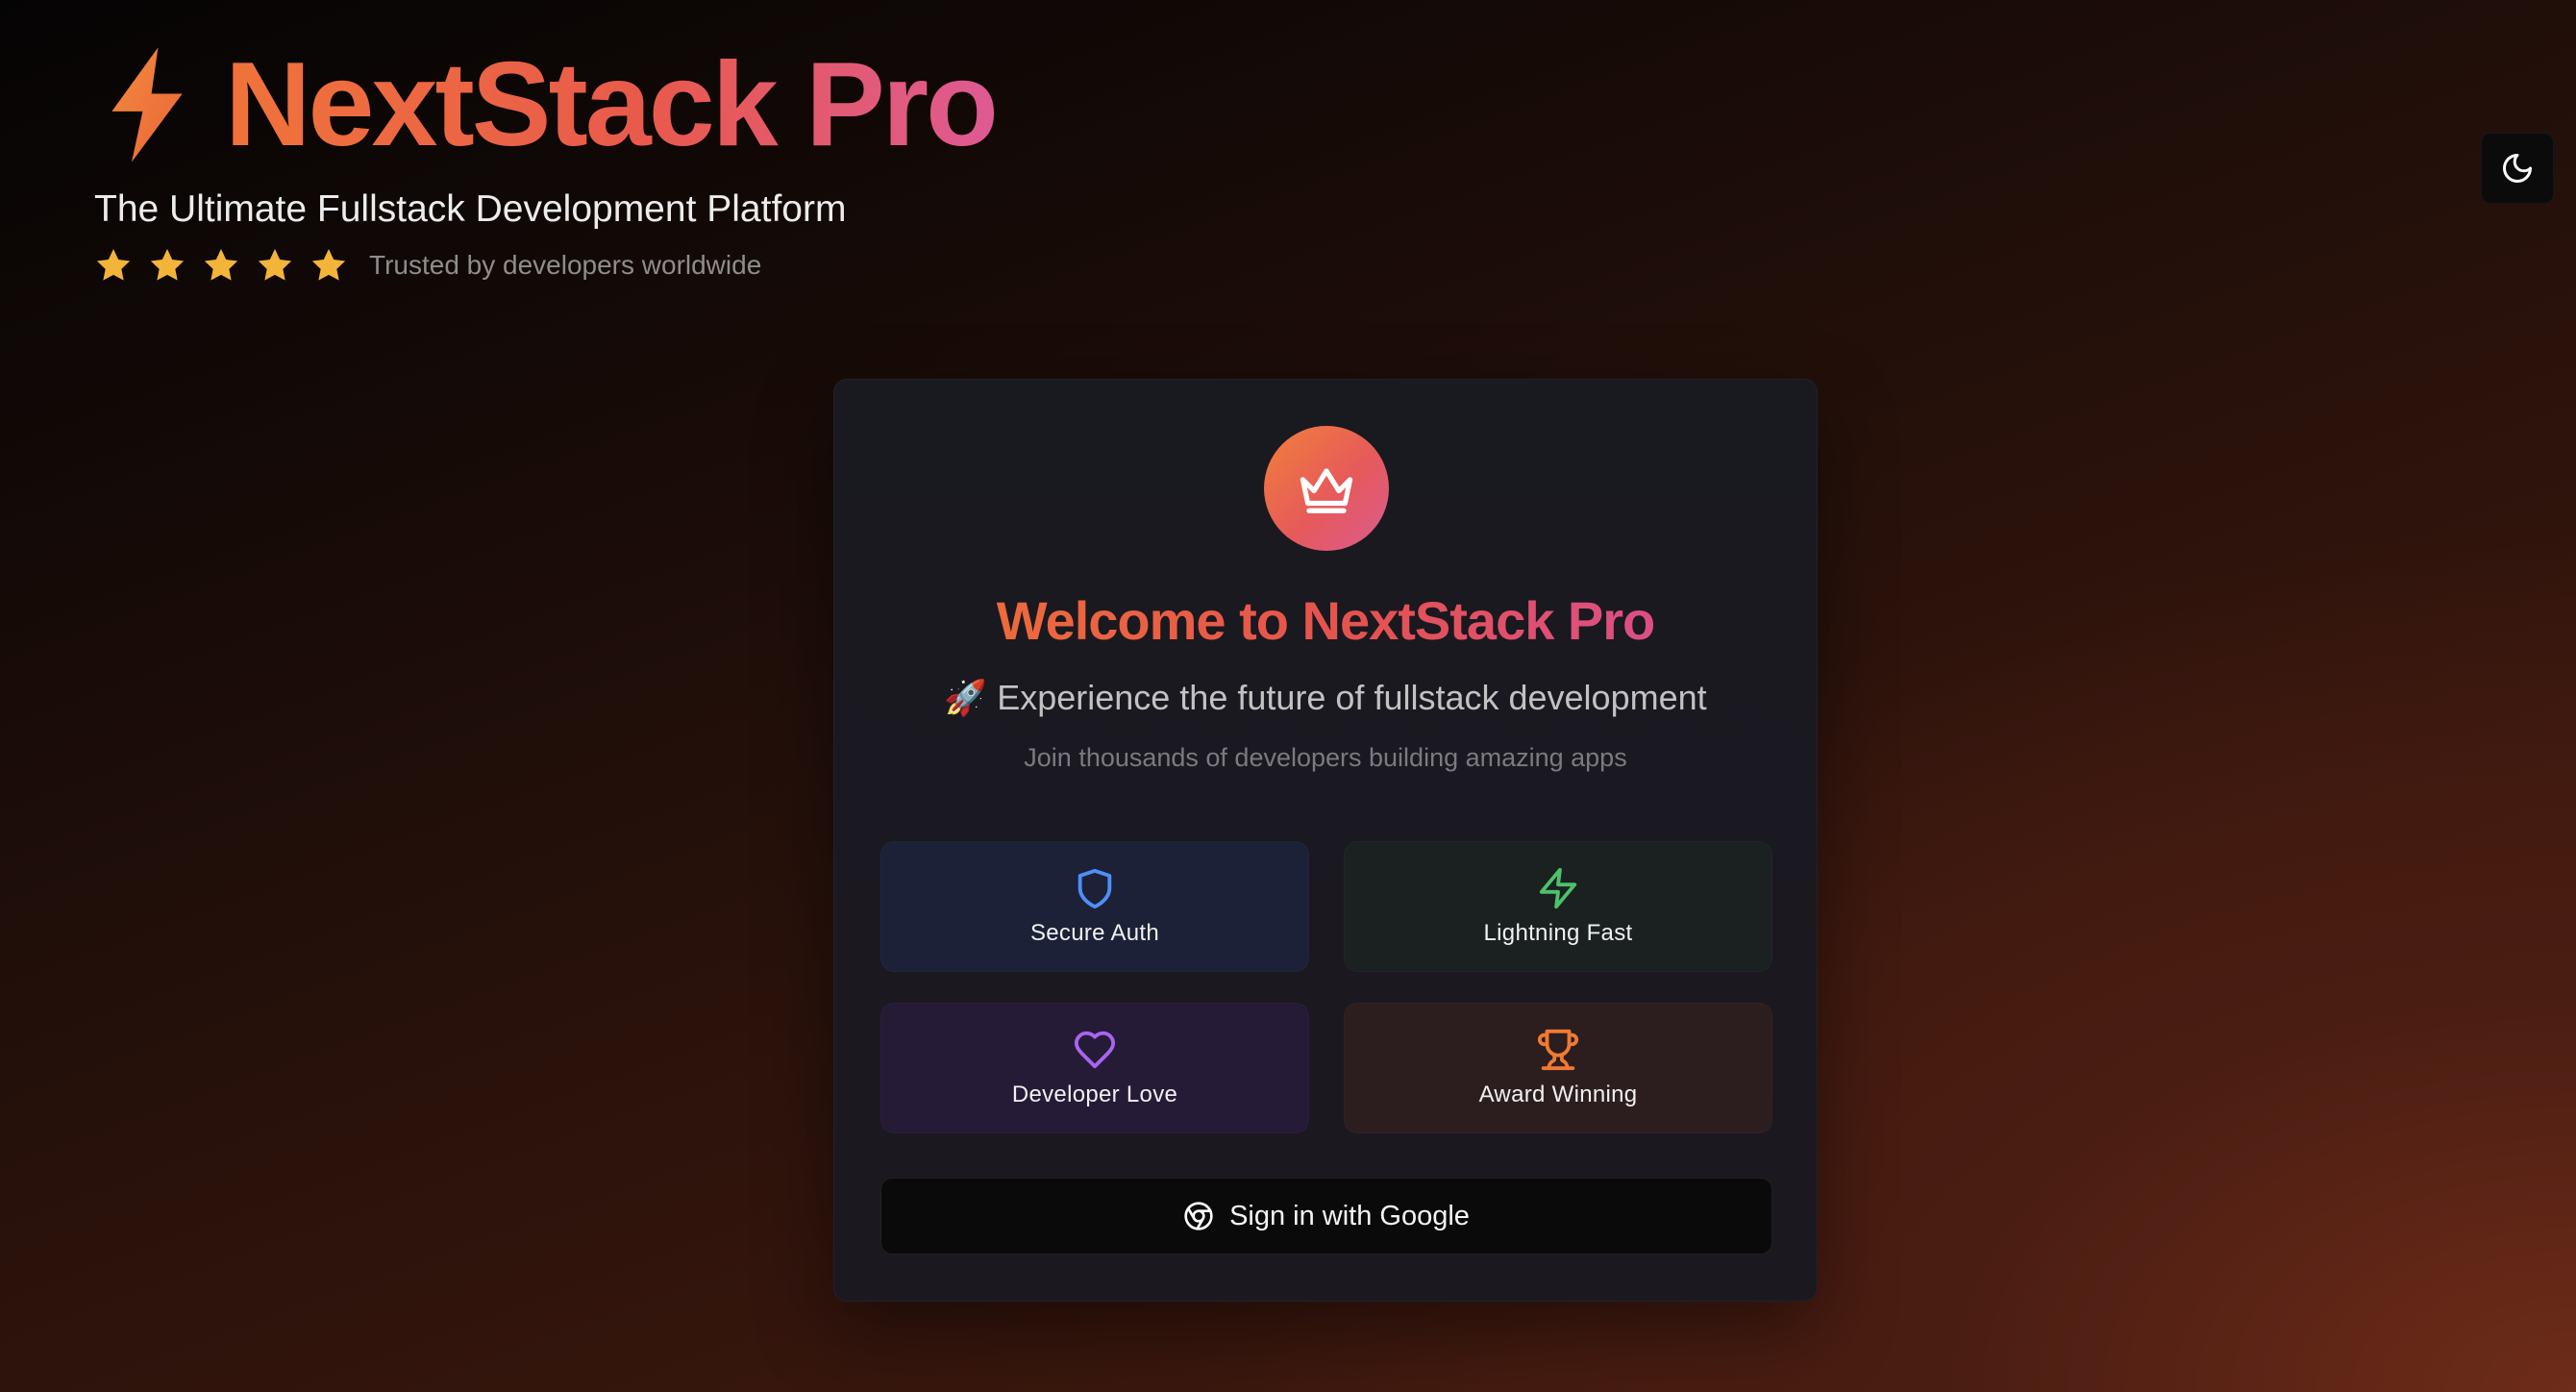  Describe the element at coordinates (612, 104) in the screenshot. I see `brand-title: NextStack Pro` at that location.